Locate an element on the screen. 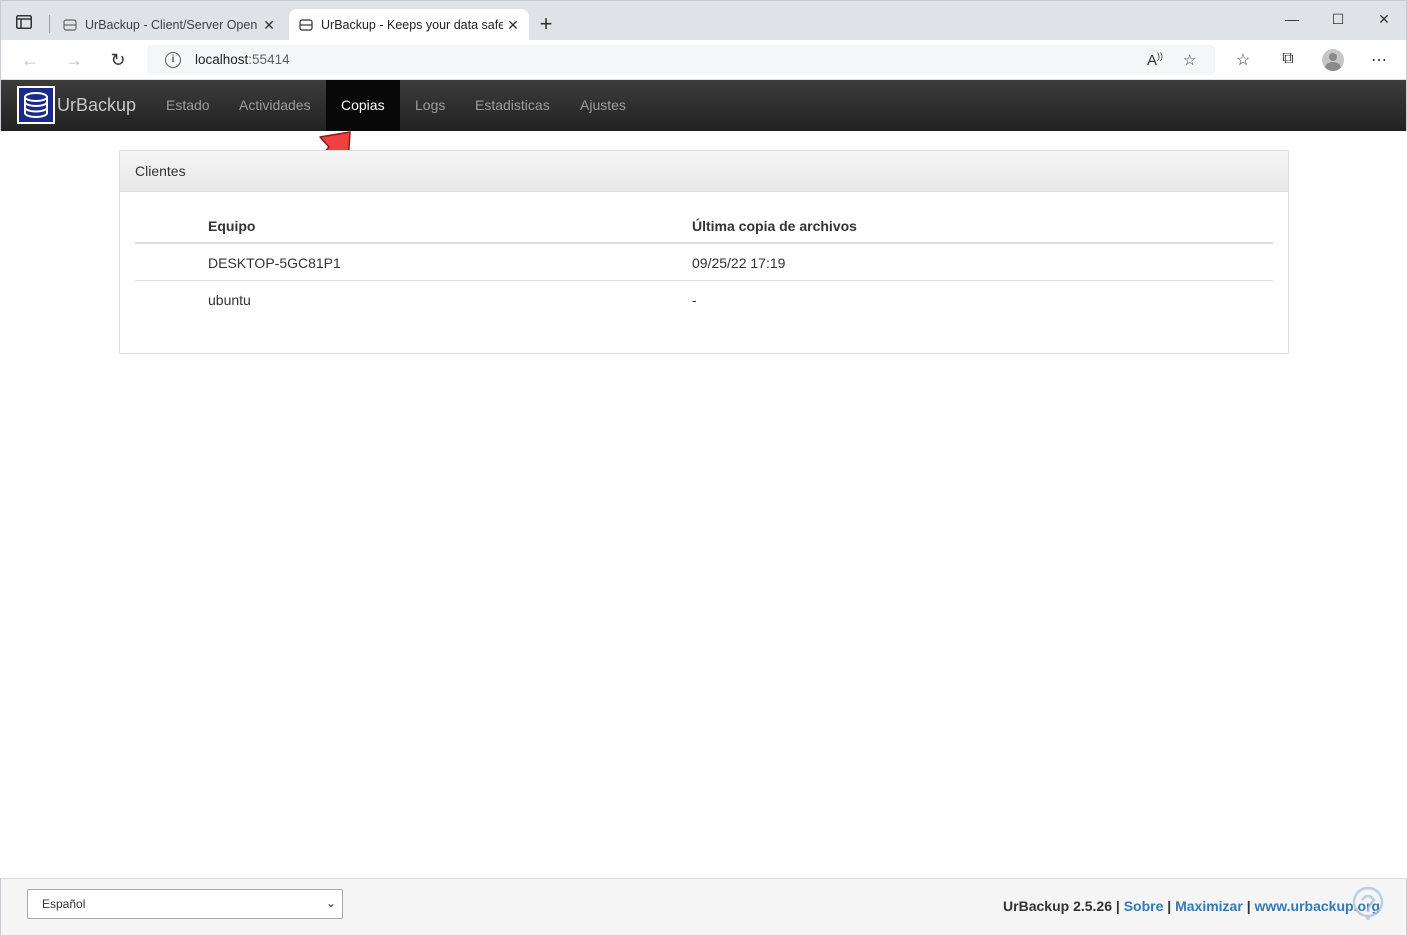 The height and width of the screenshot is (935, 1407). close-window-button: ✕ is located at coordinates (1384, 19).